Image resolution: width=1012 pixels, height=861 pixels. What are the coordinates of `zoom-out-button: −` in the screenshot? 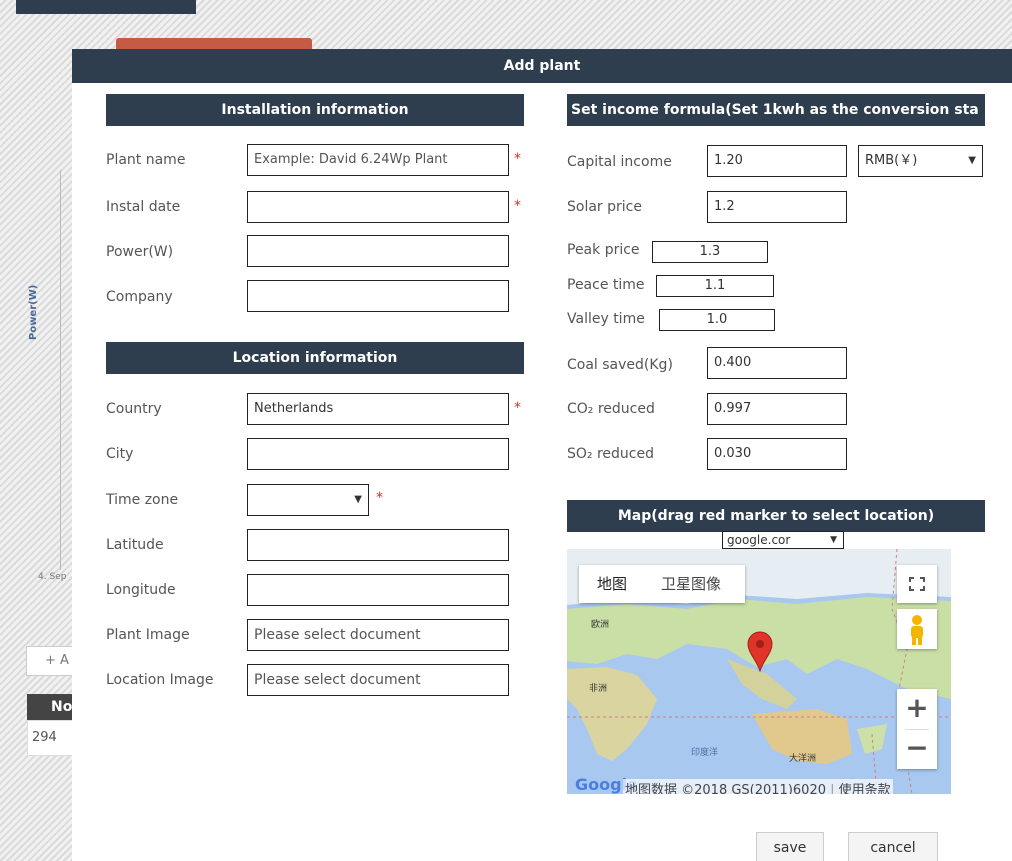 It's located at (917, 749).